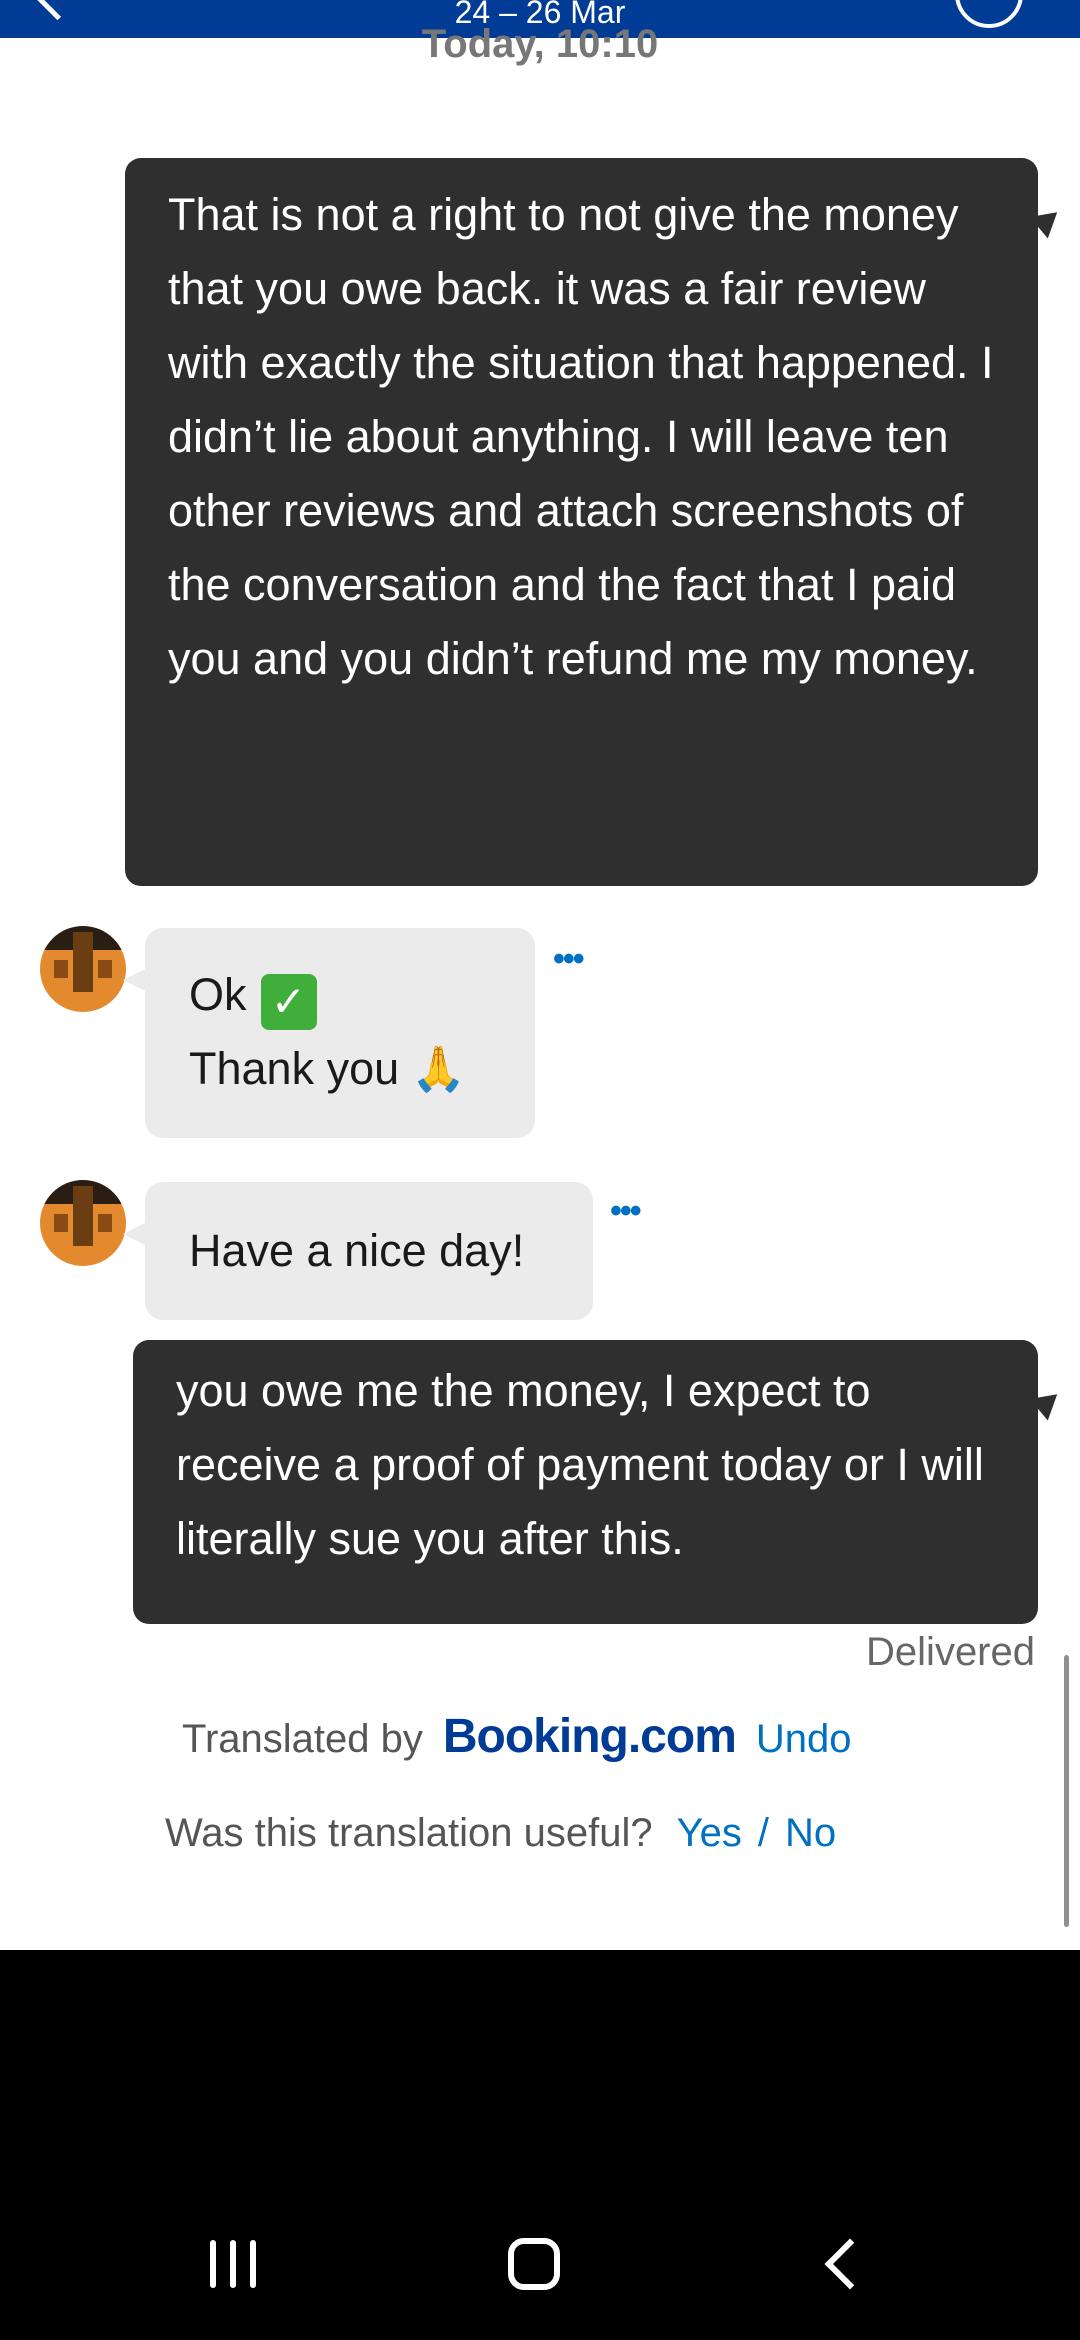 Image resolution: width=1080 pixels, height=2340 pixels. I want to click on message-line: Thank you 🙏, so click(362, 1069).